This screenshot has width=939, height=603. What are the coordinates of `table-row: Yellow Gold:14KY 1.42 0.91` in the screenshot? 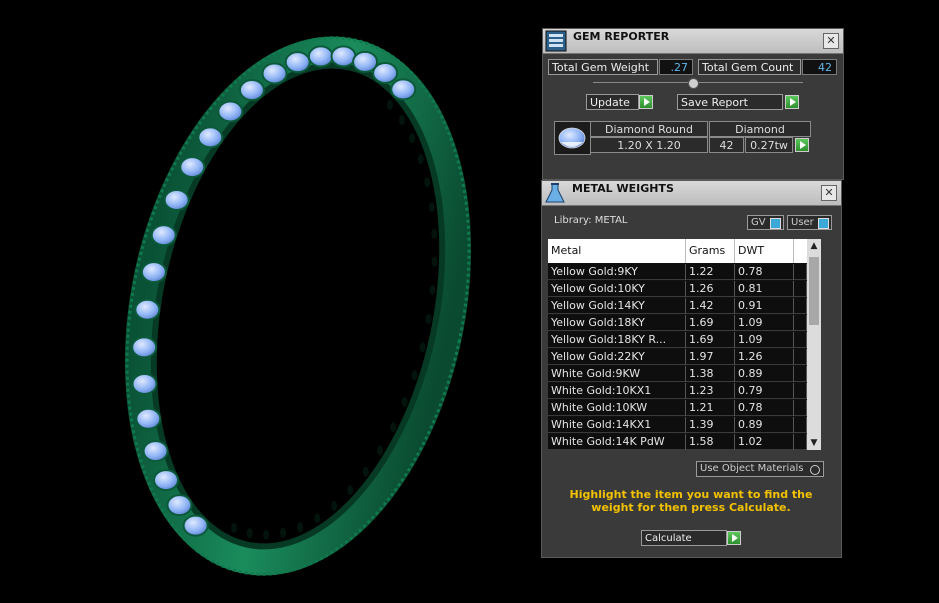 It's located at (684, 306).